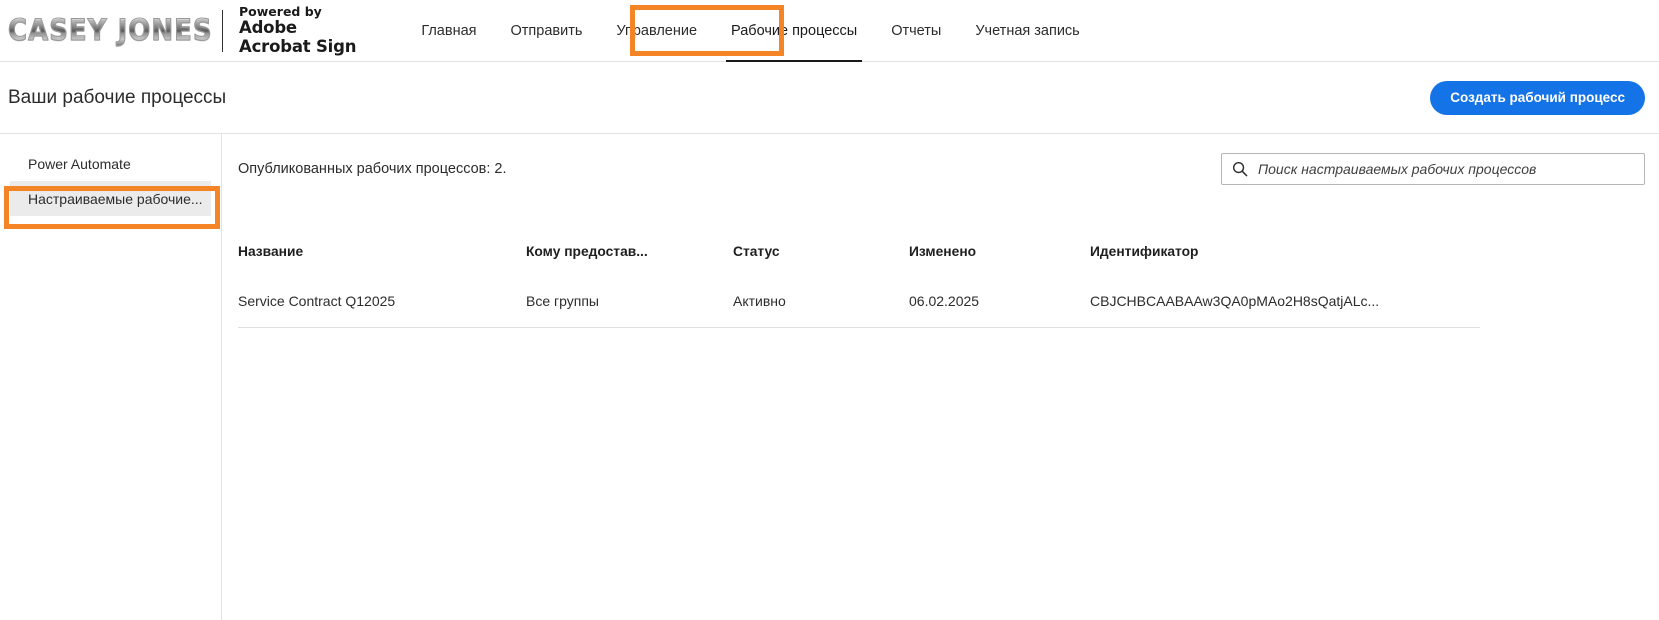 The width and height of the screenshot is (1659, 620). Describe the element at coordinates (372, 169) in the screenshot. I see `published-workflows-count: Опубликованных рабочих процессов: 2.` at that location.